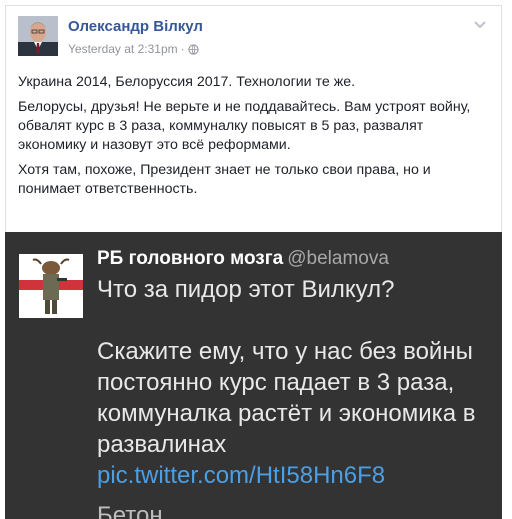  Describe the element at coordinates (294, 475) in the screenshot. I see `tweet-link: pic.twitter.com/HtI58Hn6F8` at that location.